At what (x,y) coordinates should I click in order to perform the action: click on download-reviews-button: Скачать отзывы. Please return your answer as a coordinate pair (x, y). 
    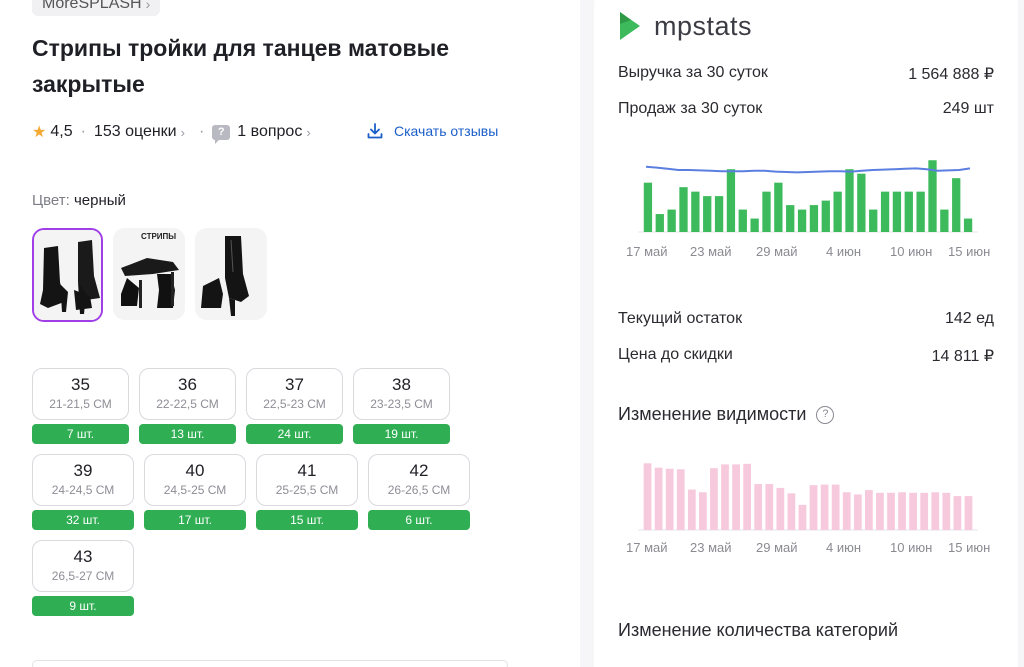
    Looking at the image, I should click on (432, 131).